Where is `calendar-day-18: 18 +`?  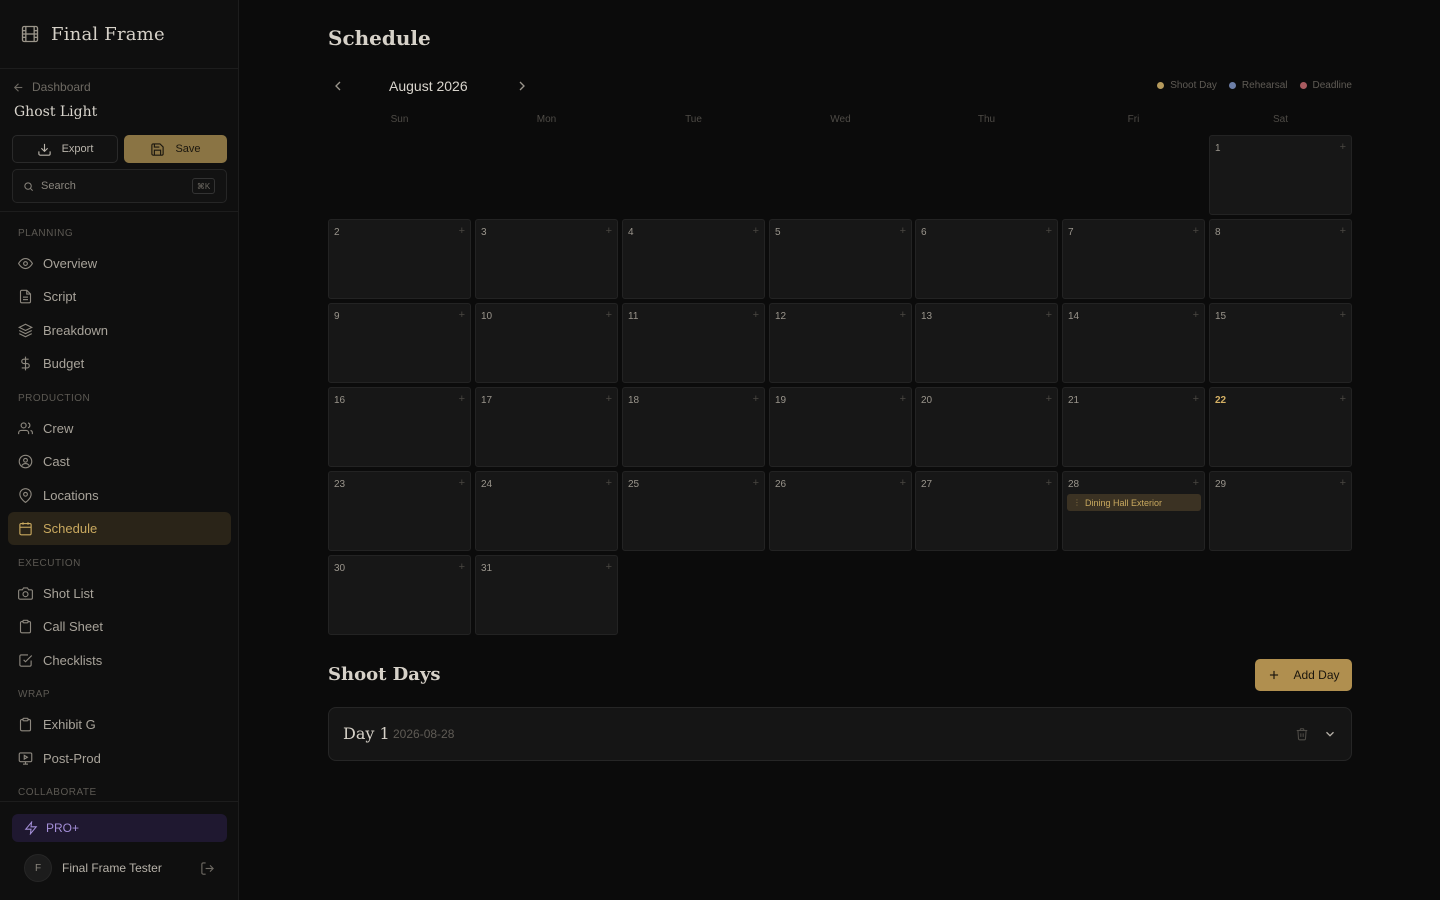
calendar-day-18: 18 + is located at coordinates (693, 427).